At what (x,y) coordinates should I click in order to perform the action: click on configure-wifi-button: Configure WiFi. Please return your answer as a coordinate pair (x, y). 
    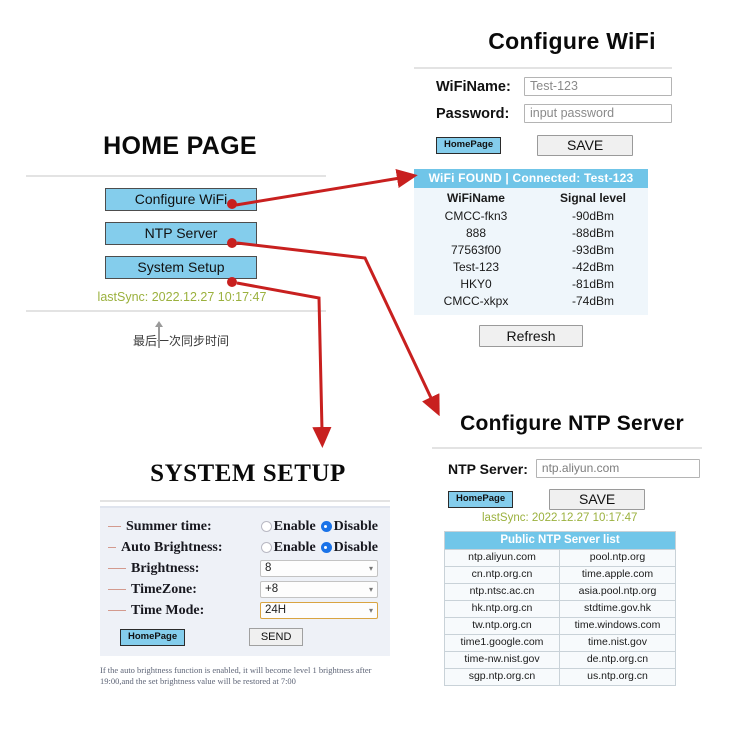
    Looking at the image, I should click on (181, 199).